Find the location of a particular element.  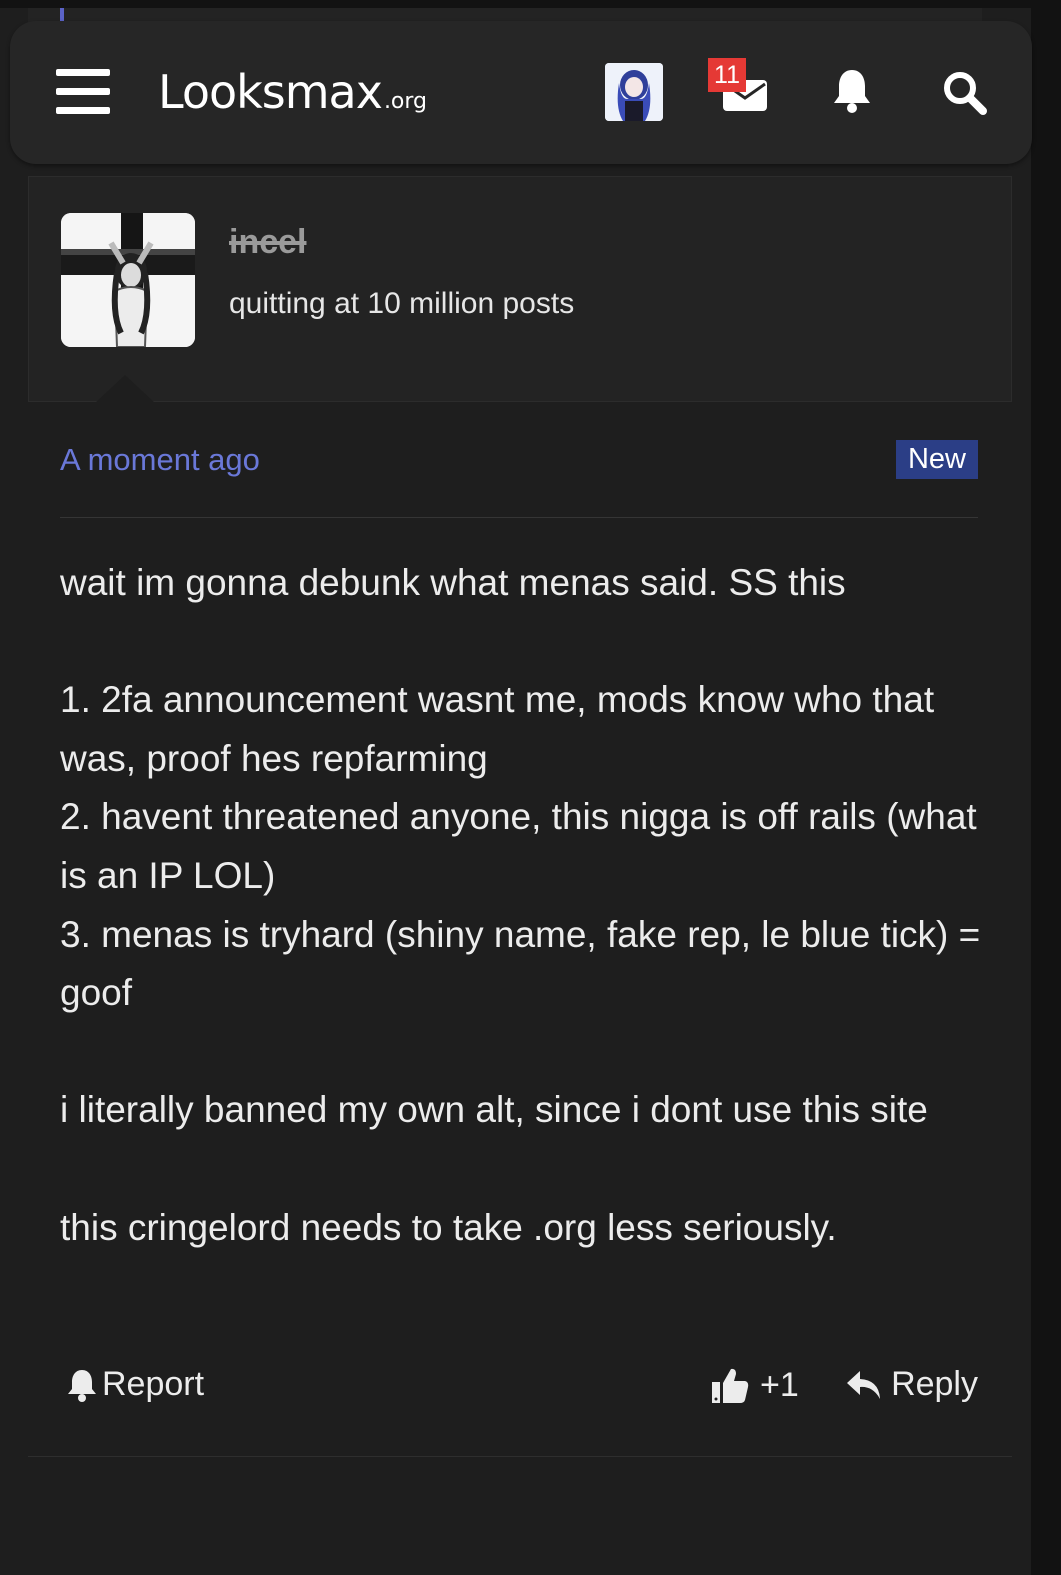

post-timestamp: A moment ago is located at coordinates (160, 460).